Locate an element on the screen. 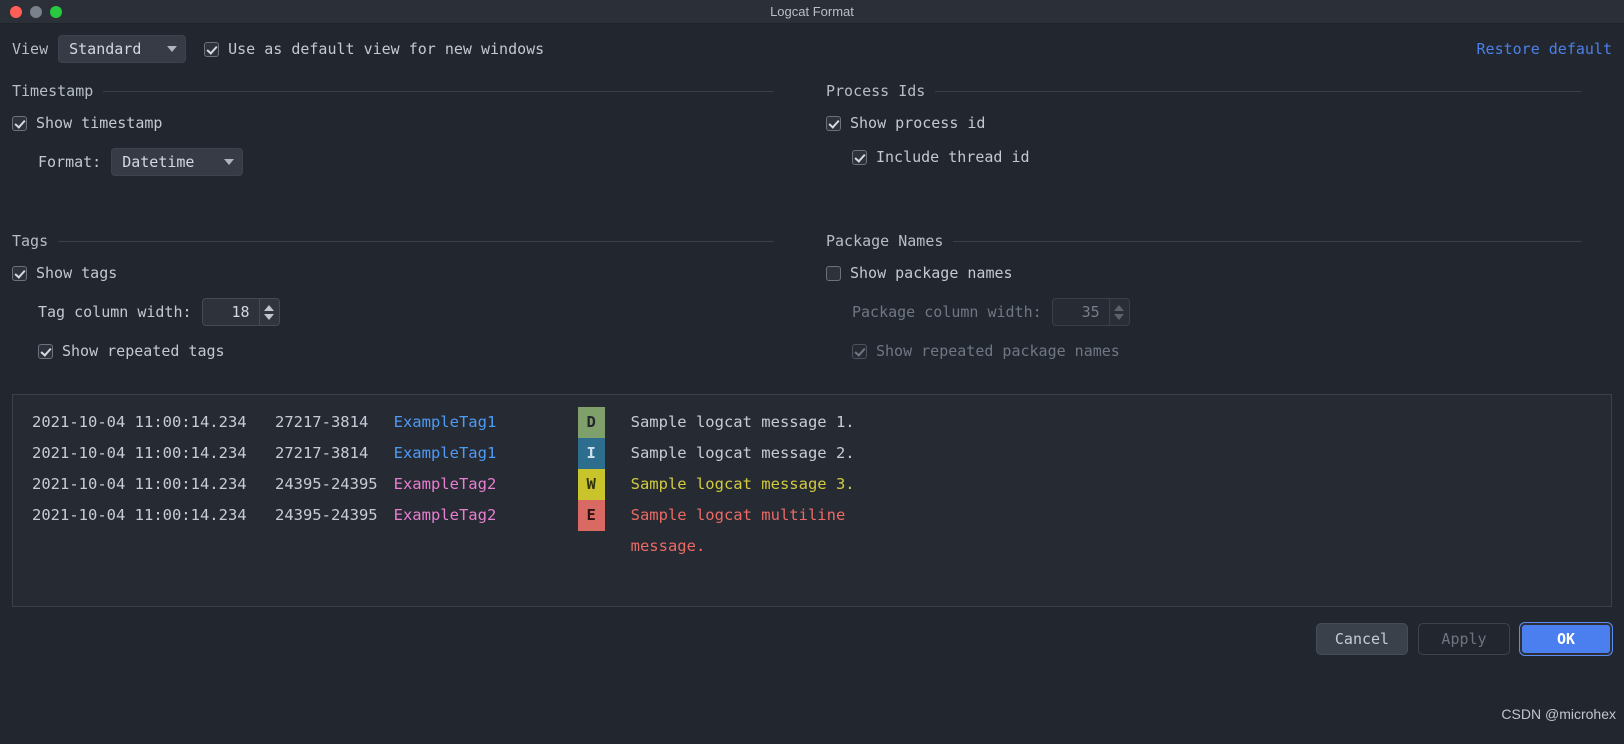  use-as-default-view-checkbox is located at coordinates (212, 49).